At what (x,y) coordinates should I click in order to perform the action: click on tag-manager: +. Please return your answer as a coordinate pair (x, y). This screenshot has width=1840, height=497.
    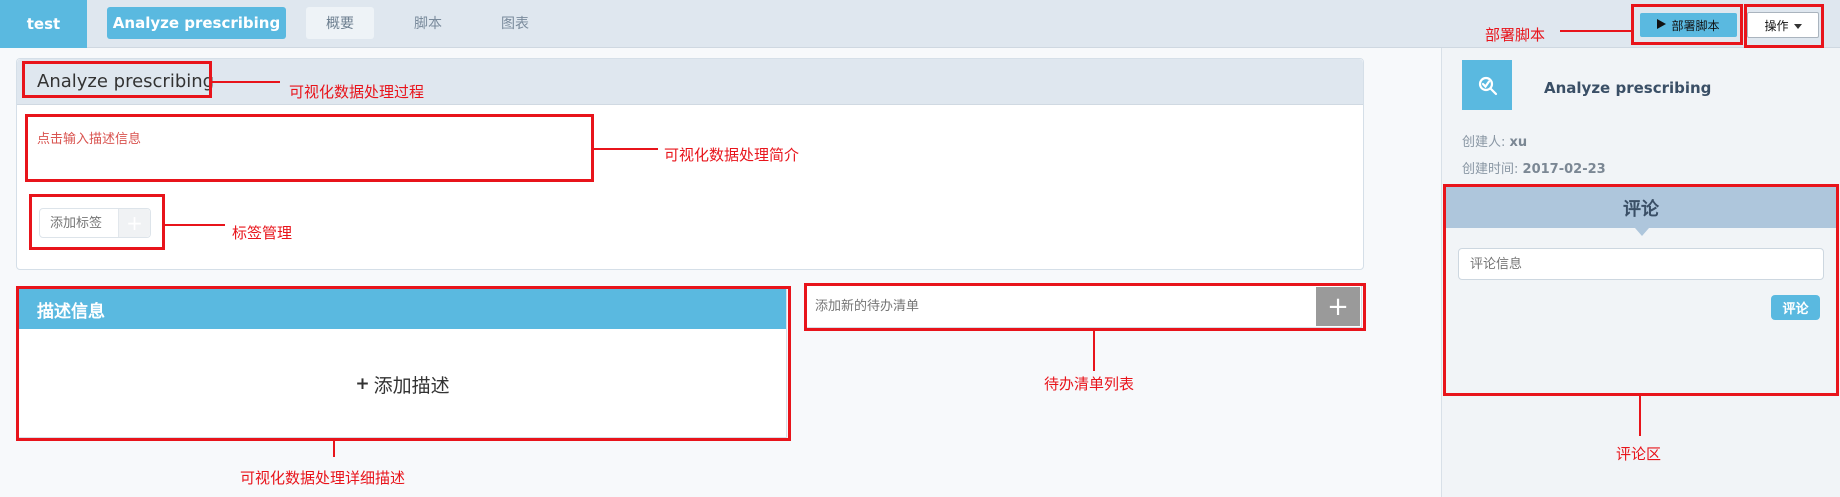
    Looking at the image, I should click on (95, 223).